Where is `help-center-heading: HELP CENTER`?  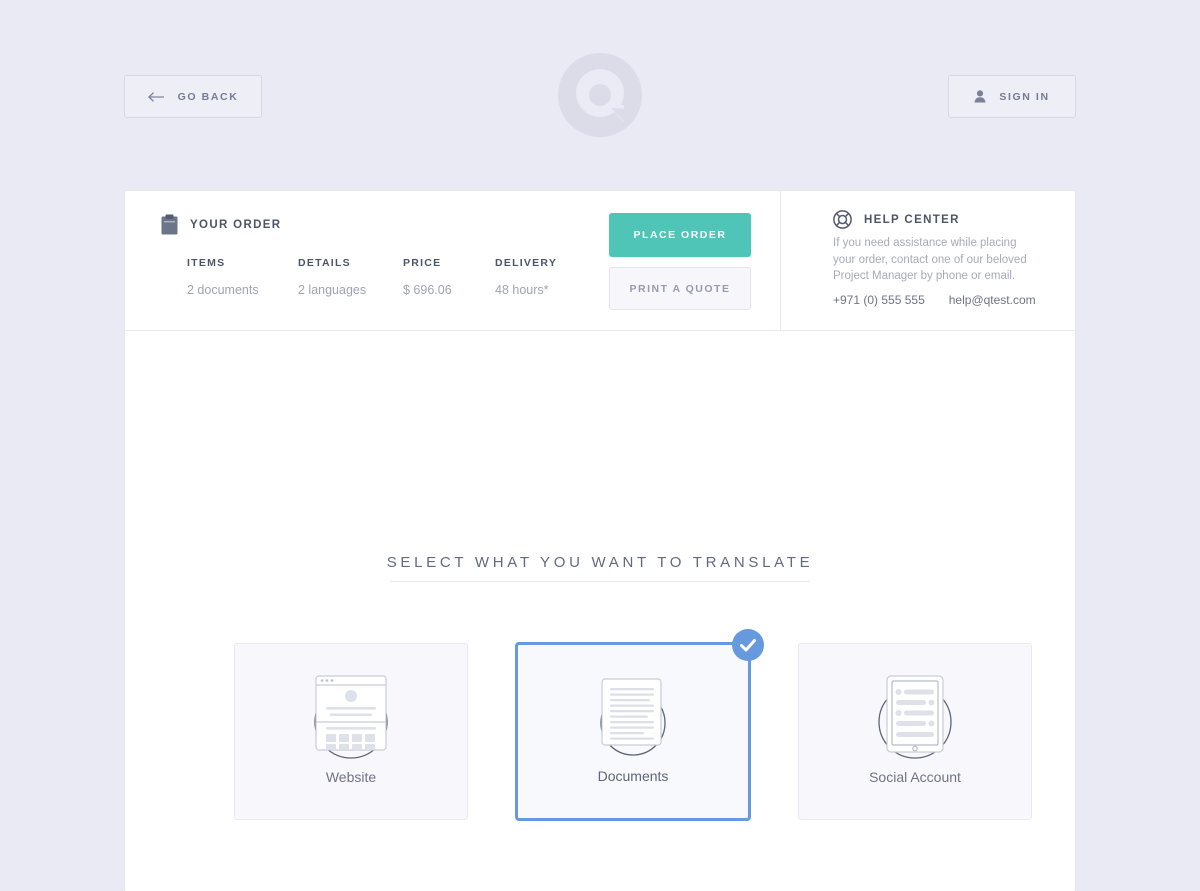 help-center-heading: HELP CENTER is located at coordinates (896, 219).